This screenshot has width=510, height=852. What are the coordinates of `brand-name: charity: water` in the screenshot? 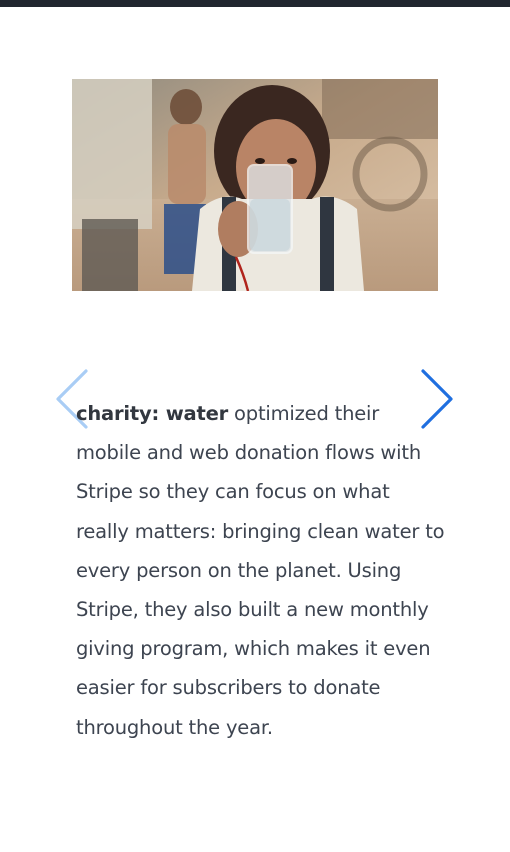 It's located at (152, 413).